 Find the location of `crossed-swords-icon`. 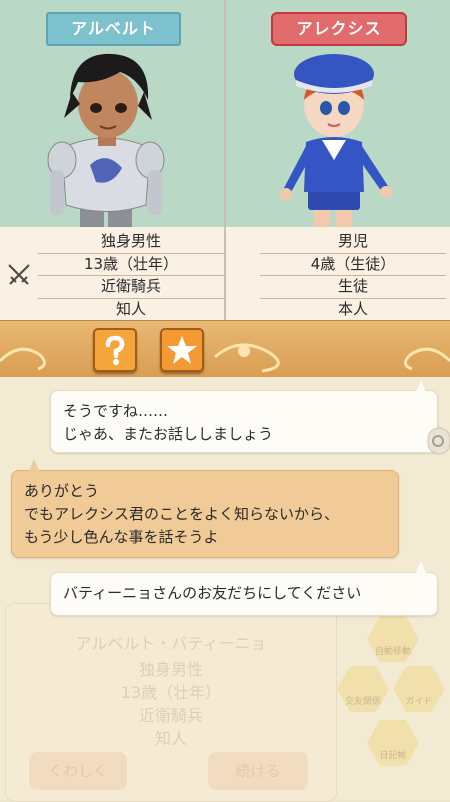

crossed-swords-icon is located at coordinates (19, 274).